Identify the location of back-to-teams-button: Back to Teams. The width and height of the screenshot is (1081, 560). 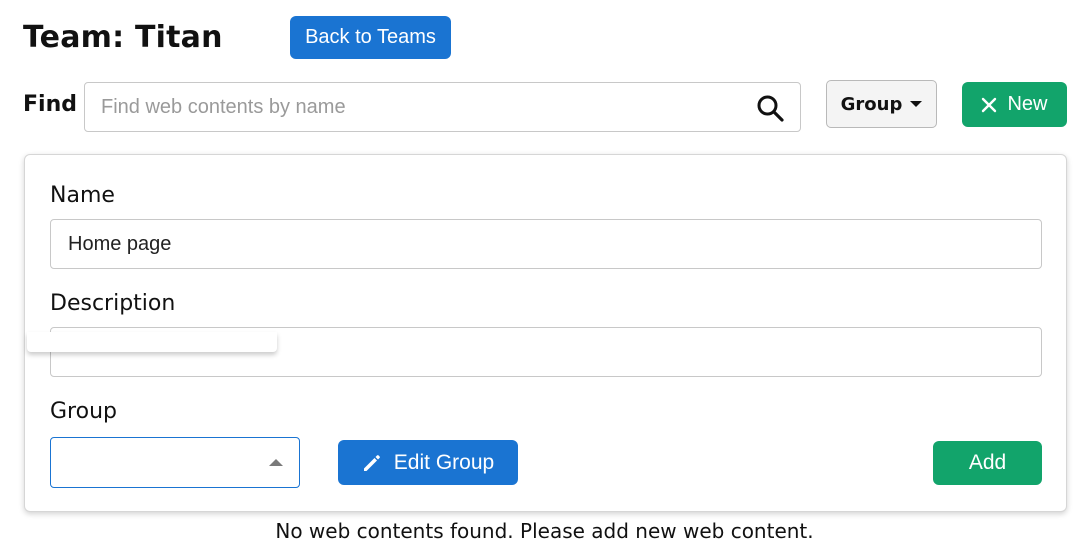
(370, 37).